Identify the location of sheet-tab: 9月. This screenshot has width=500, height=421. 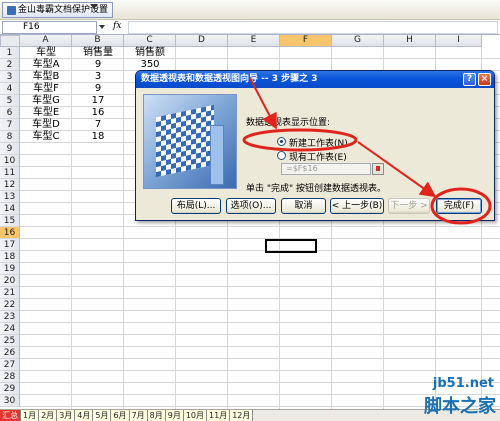
(174, 415).